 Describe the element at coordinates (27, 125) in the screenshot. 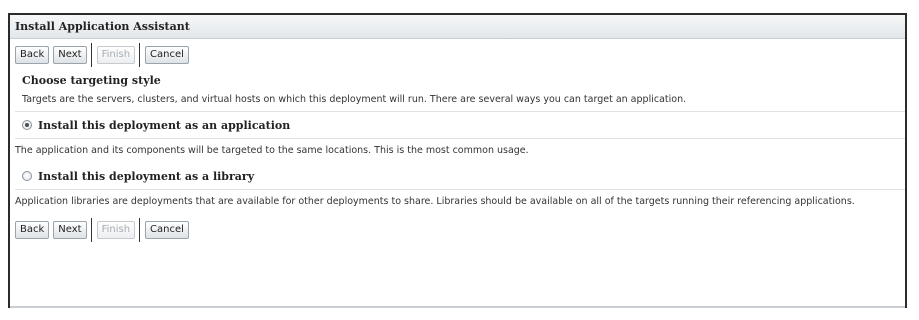

I see `radio-application` at that location.